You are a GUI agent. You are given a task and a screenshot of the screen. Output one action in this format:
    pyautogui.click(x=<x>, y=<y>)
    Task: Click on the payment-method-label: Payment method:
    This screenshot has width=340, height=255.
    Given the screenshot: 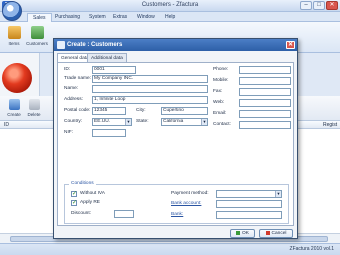 What is the action you would take?
    pyautogui.click(x=190, y=193)
    